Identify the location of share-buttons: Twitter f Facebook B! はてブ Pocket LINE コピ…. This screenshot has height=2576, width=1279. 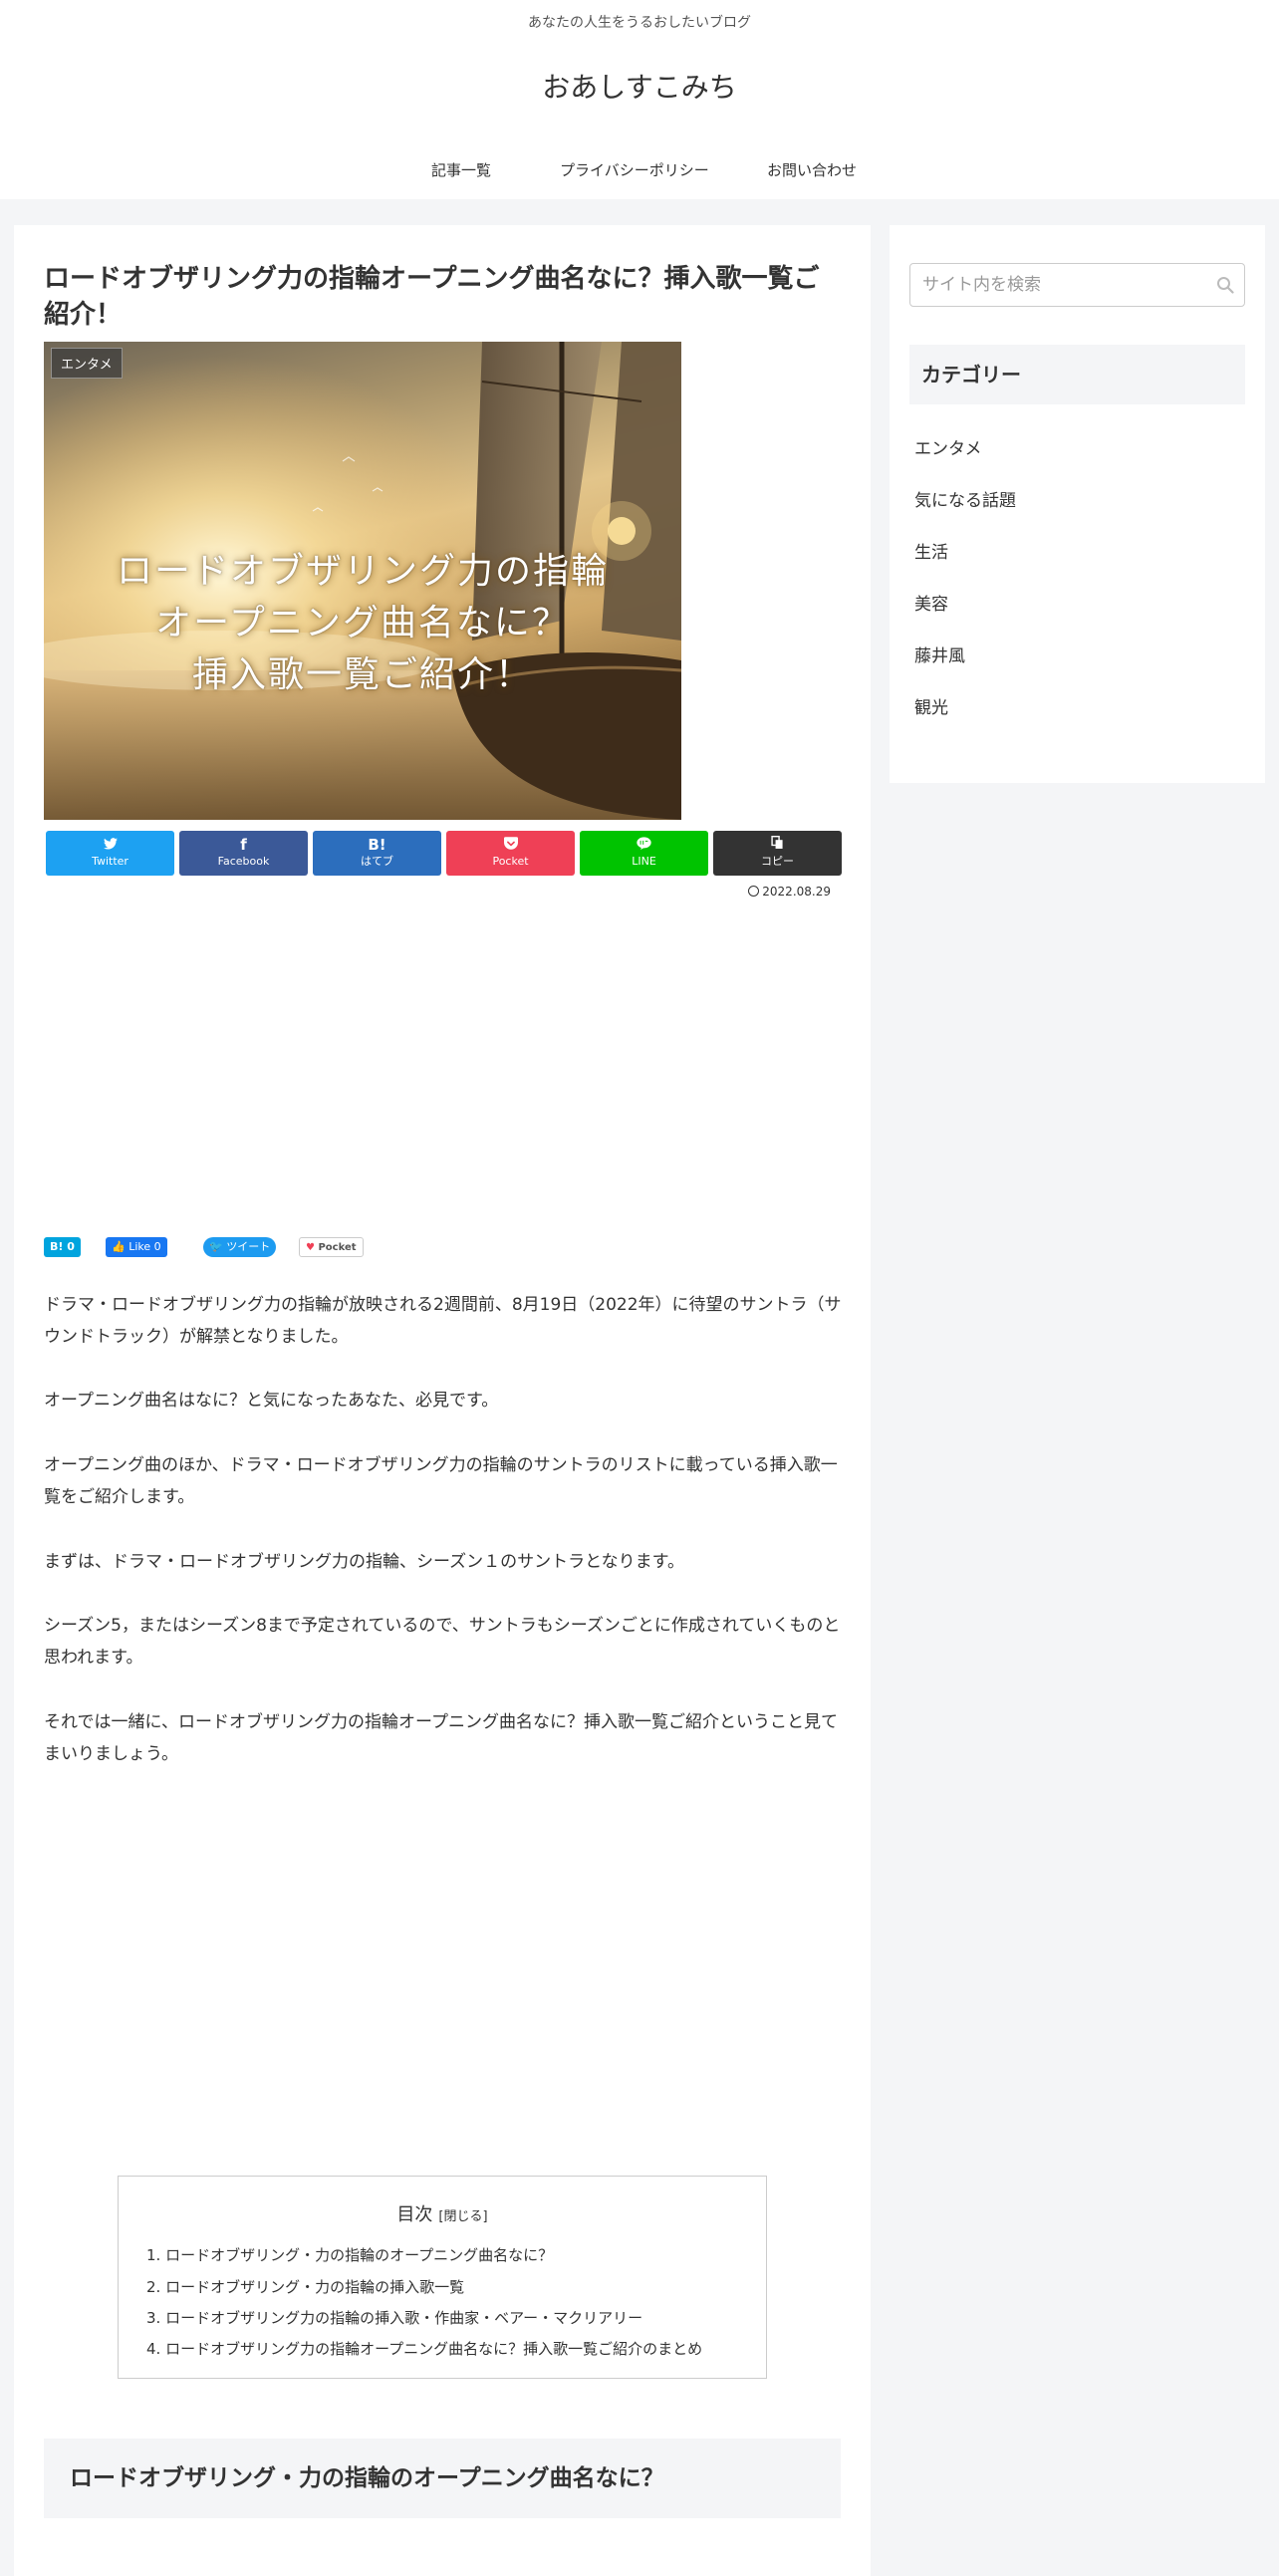
(449, 854).